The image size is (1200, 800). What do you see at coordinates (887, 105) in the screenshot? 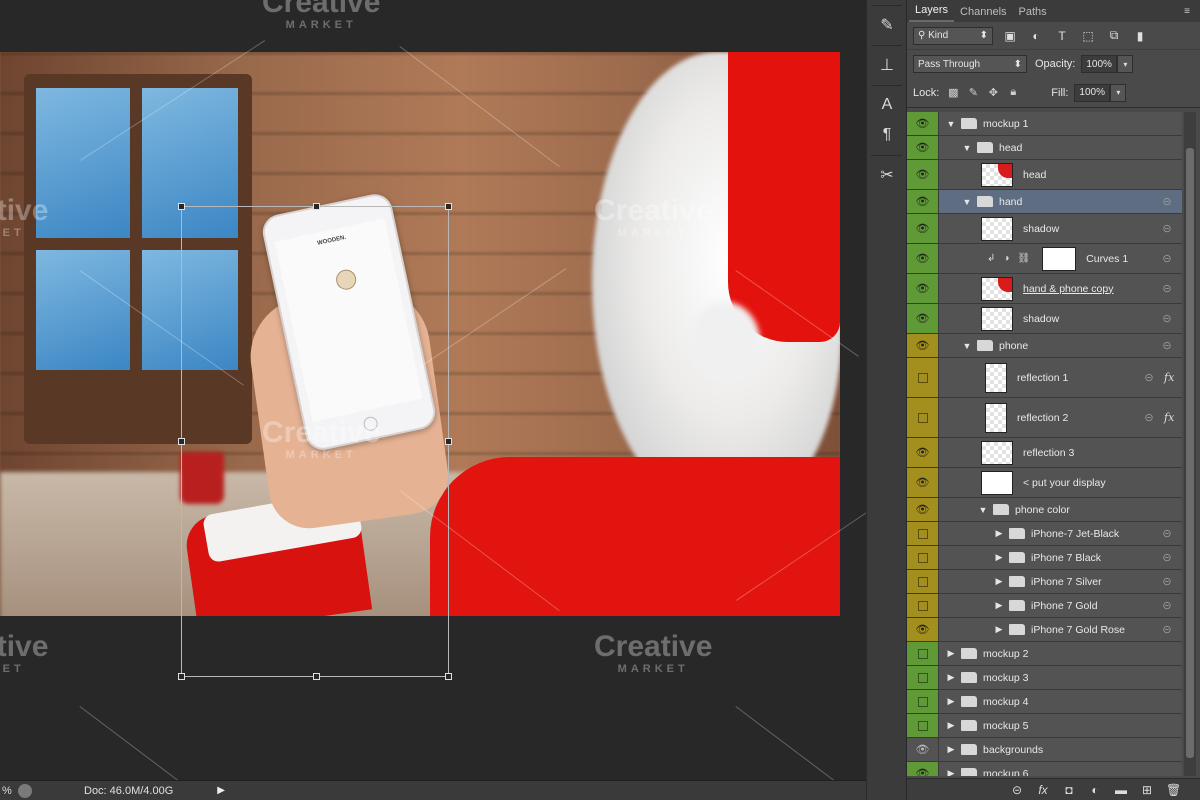
I see `character-panel-icon: A` at bounding box center [887, 105].